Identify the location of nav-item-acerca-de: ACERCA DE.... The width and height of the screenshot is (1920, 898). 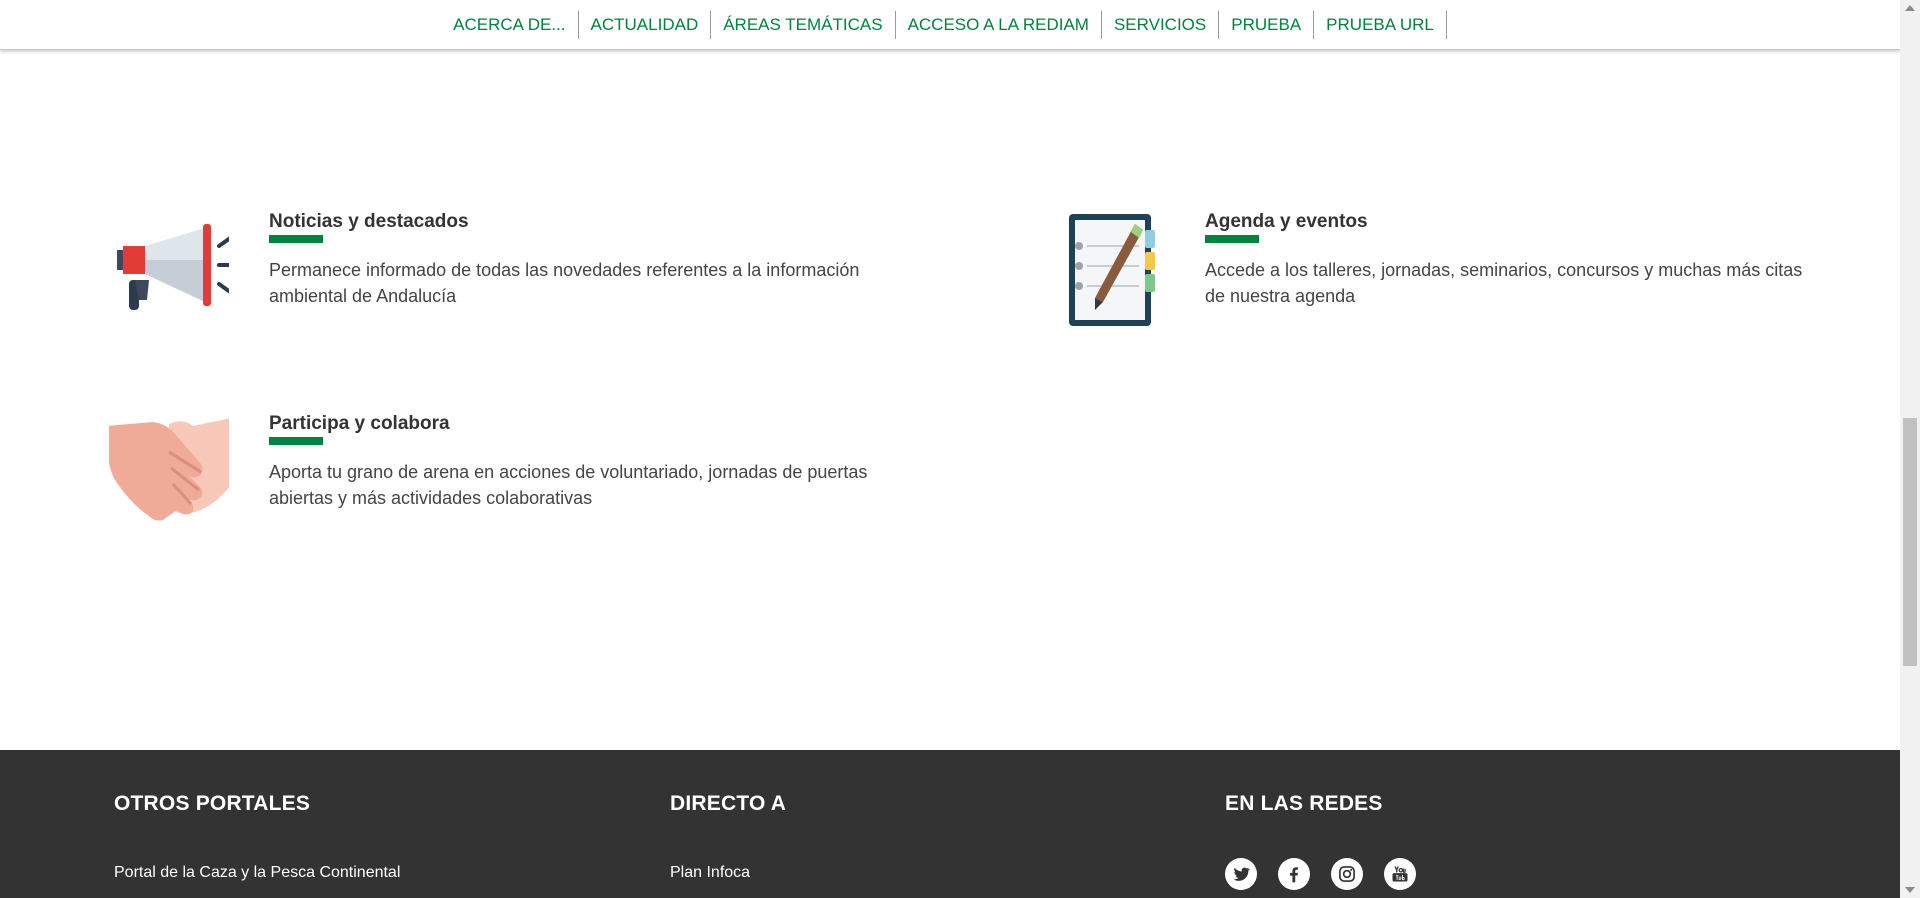
(516, 25).